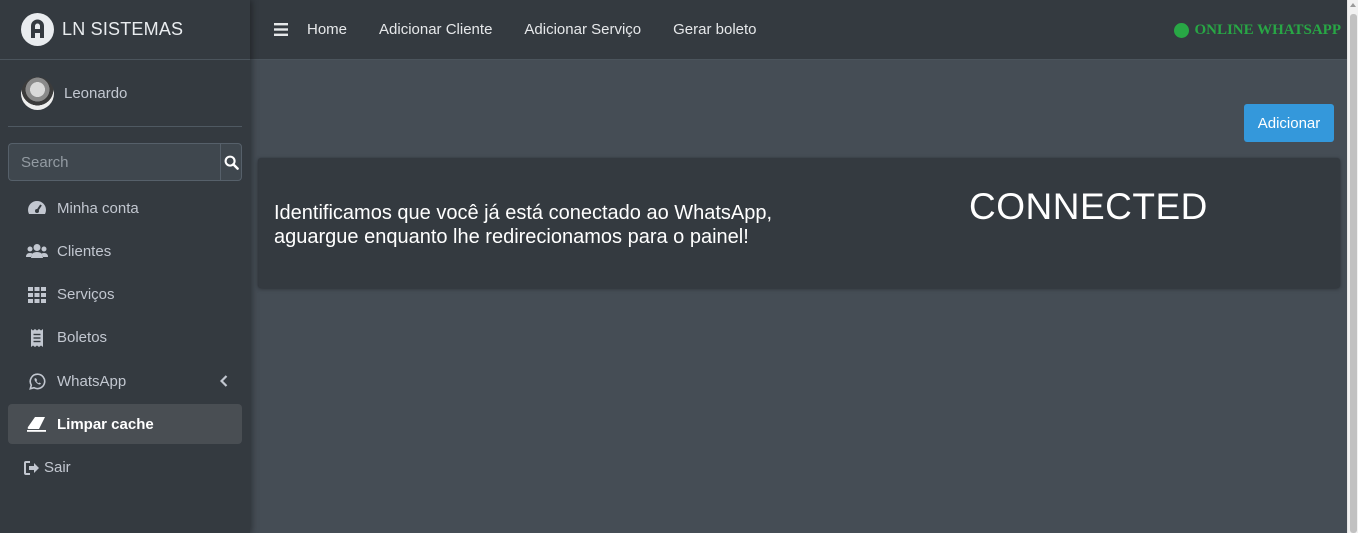  What do you see at coordinates (223, 382) in the screenshot?
I see `chevron-left-icon` at bounding box center [223, 382].